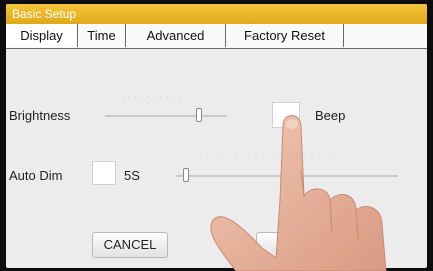 The width and height of the screenshot is (433, 271). What do you see at coordinates (199, 115) in the screenshot?
I see `brightness-slider-handle` at bounding box center [199, 115].